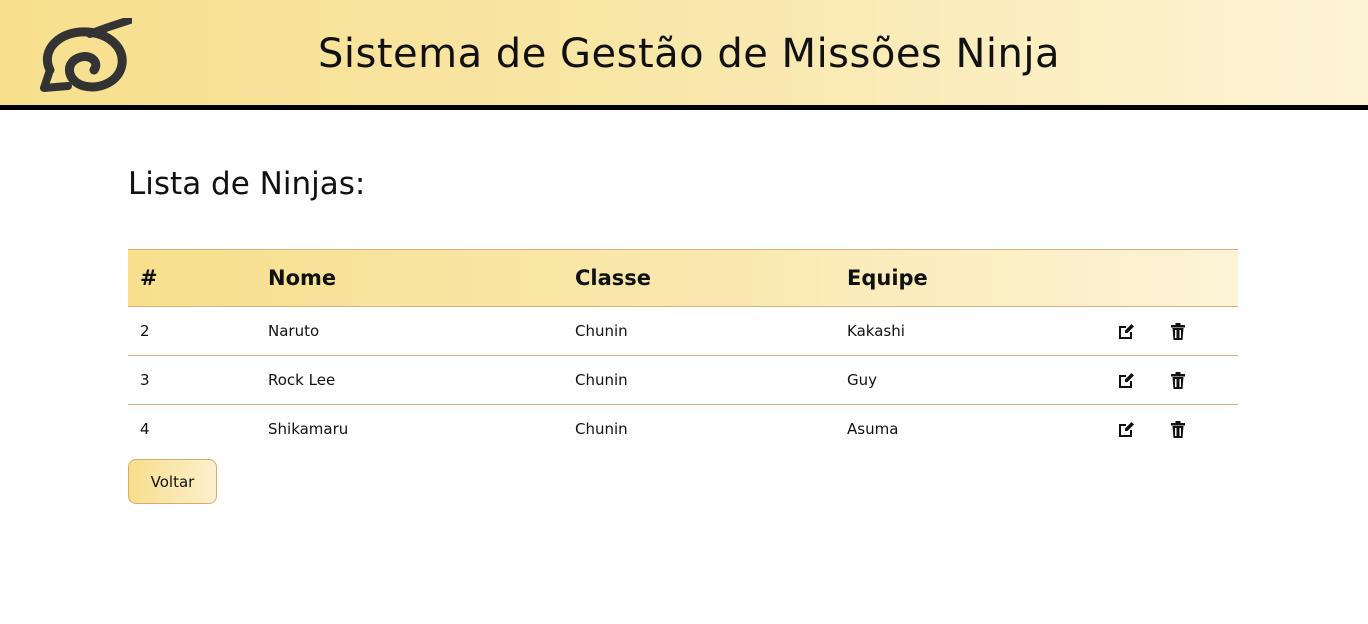 This screenshot has width=1368, height=624. I want to click on column-header-classe: Classe, so click(613, 278).